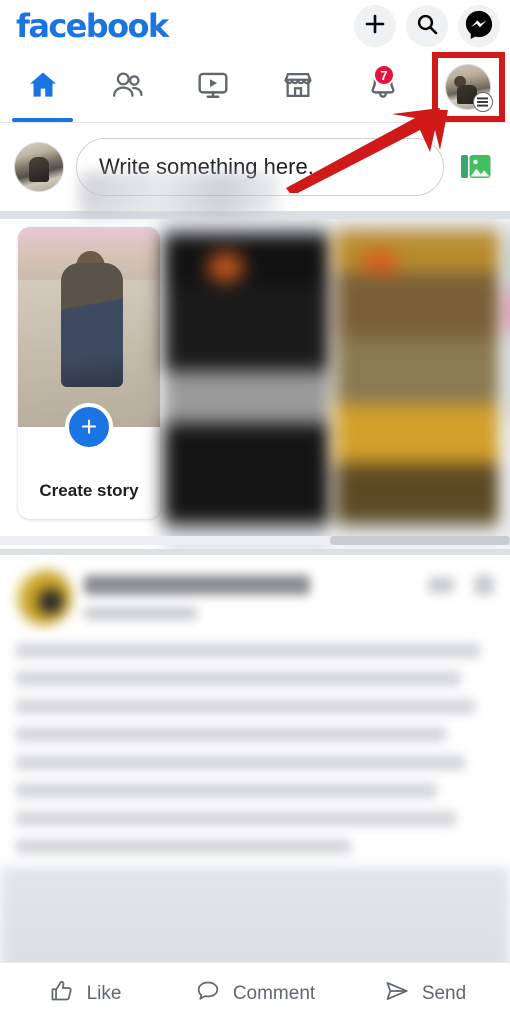  What do you see at coordinates (382, 87) in the screenshot?
I see `tab-notifications: 7` at bounding box center [382, 87].